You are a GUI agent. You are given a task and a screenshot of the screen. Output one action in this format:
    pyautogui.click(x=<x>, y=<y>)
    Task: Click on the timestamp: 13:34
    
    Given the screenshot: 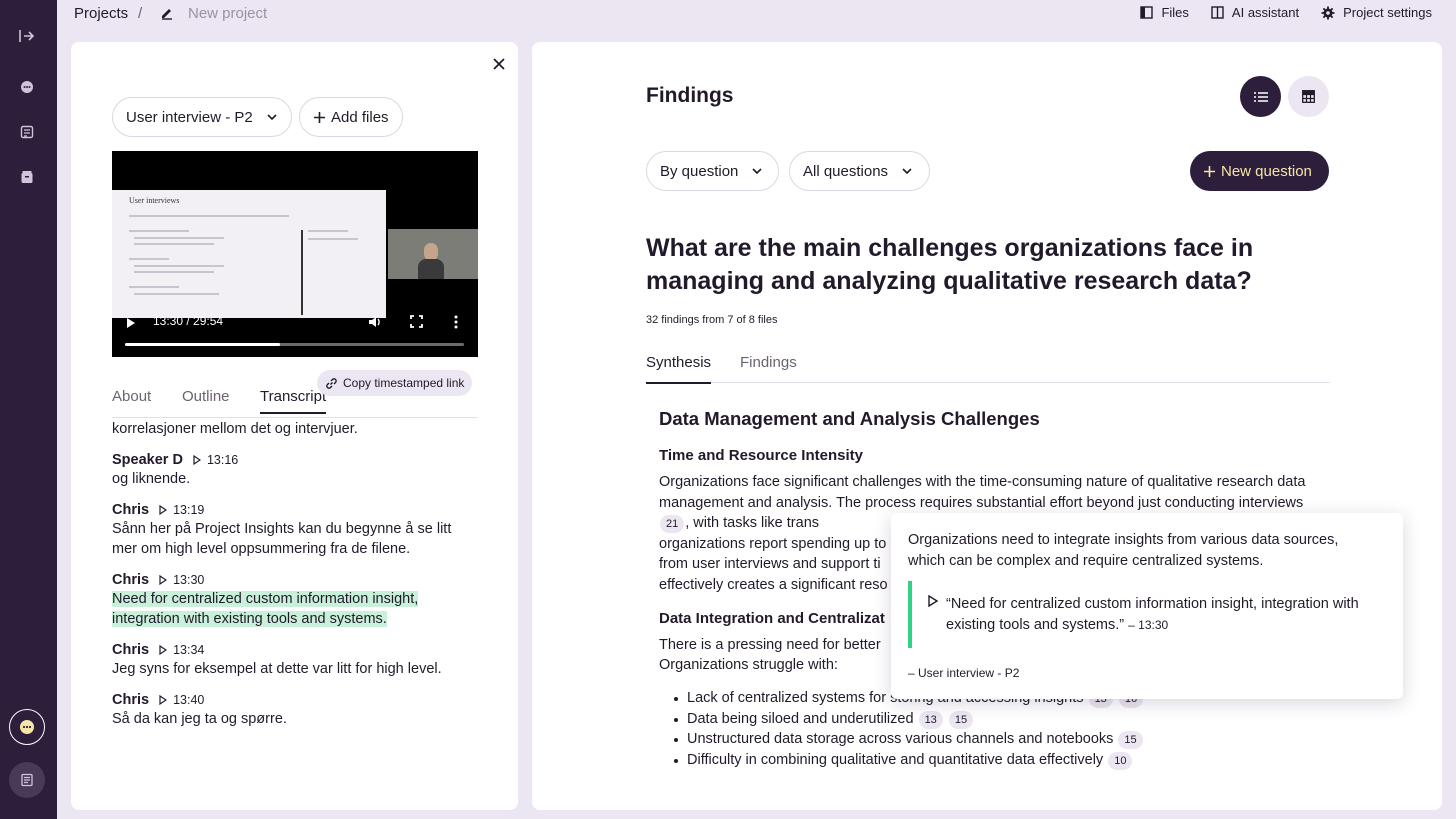 What is the action you would take?
    pyautogui.click(x=189, y=650)
    